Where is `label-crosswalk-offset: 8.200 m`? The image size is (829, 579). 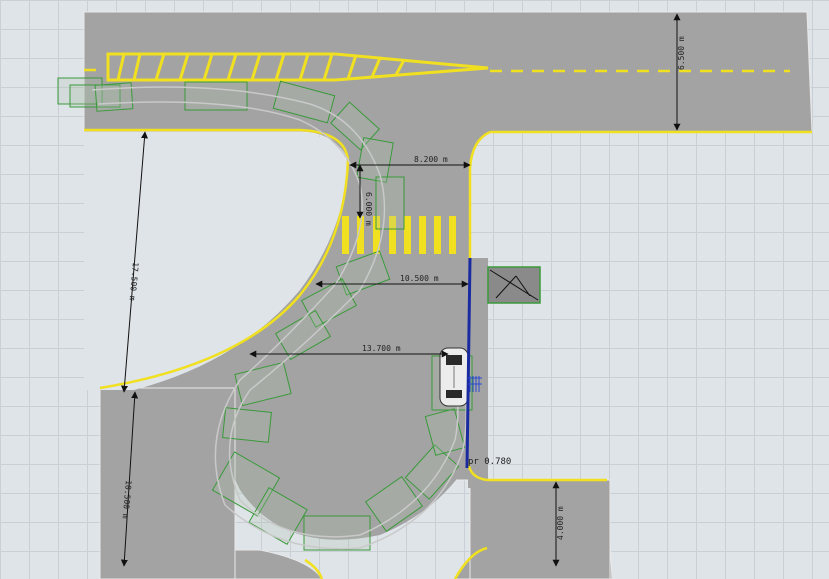
label-crosswalk-offset: 8.200 m is located at coordinates (431, 159).